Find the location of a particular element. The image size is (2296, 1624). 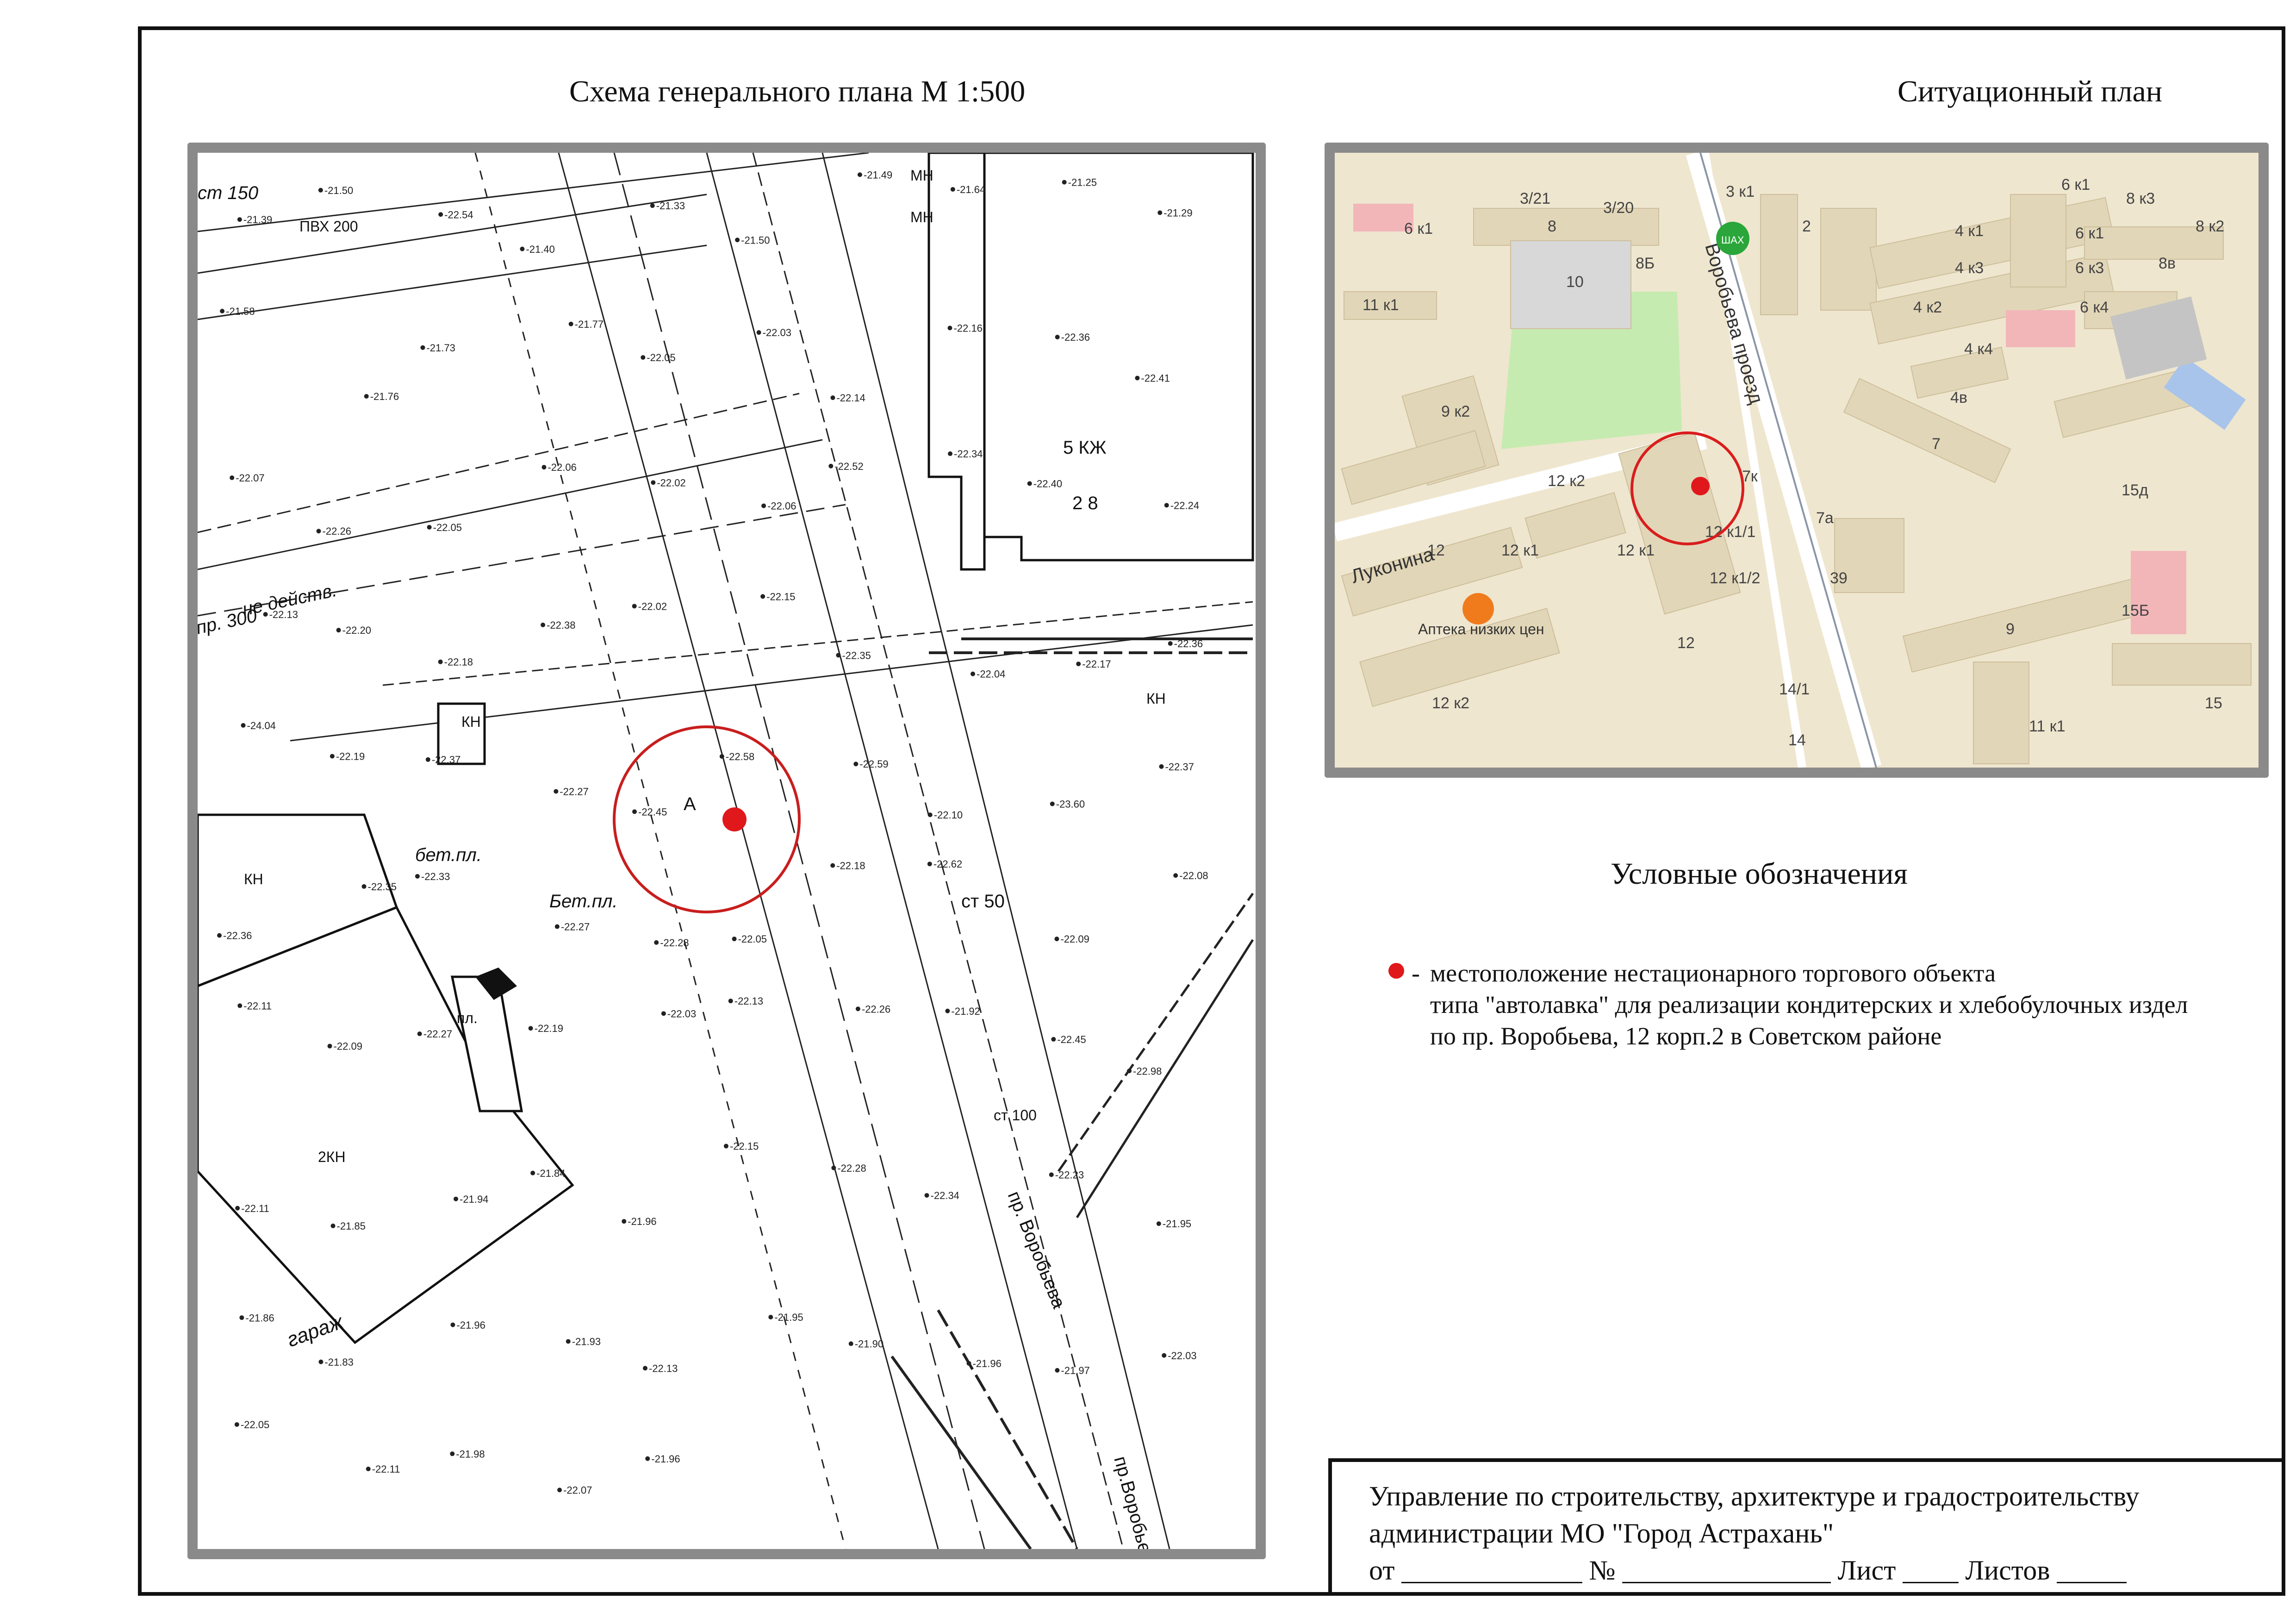

elevation-label: -21.73 is located at coordinates (440, 348).